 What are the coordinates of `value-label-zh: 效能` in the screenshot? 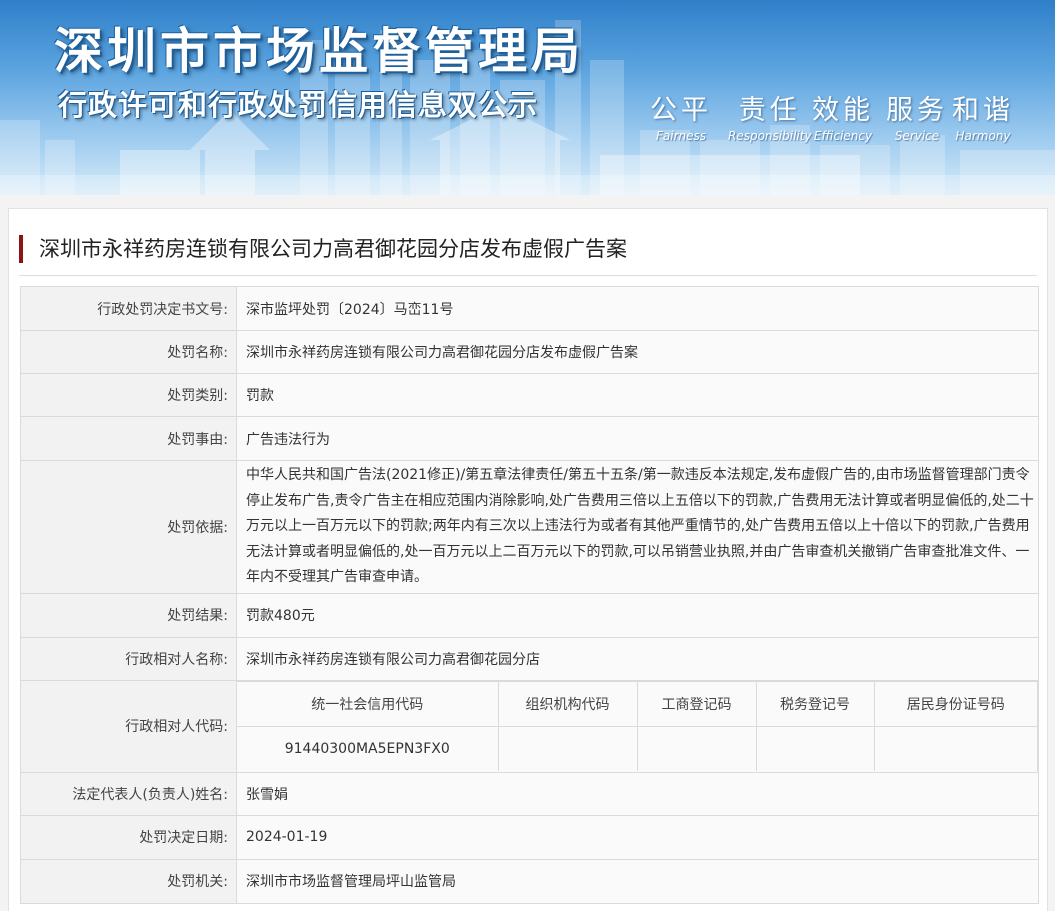 It's located at (843, 110).